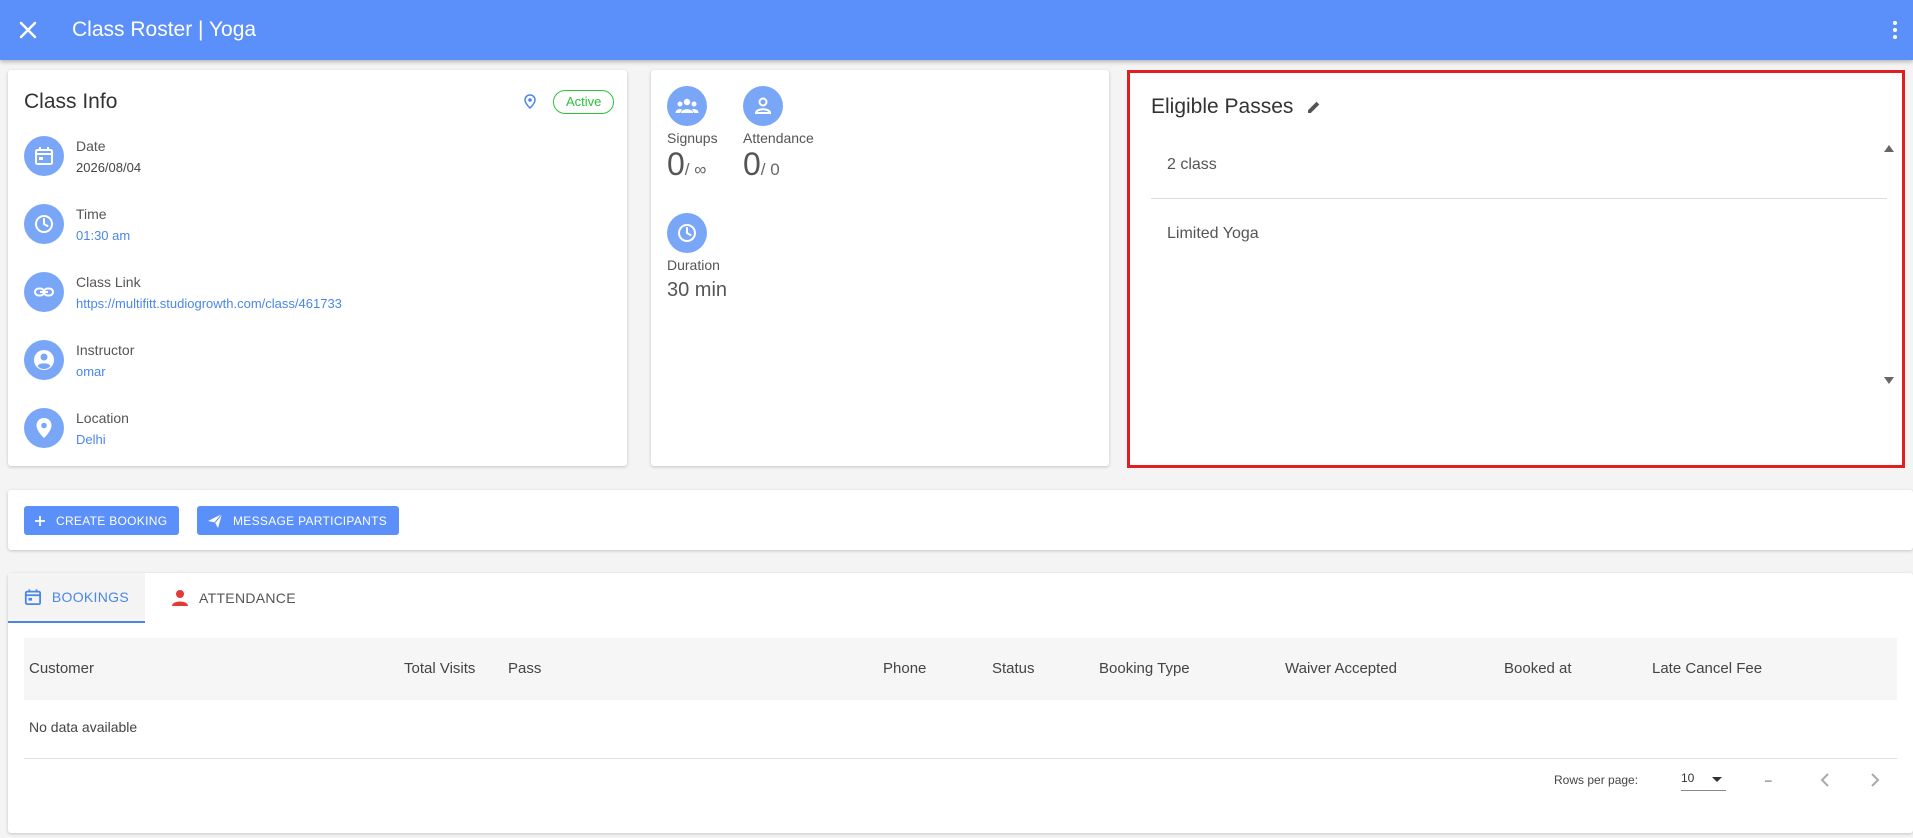  Describe the element at coordinates (439, 668) in the screenshot. I see `column-header-total-visits: Total Visits` at that location.